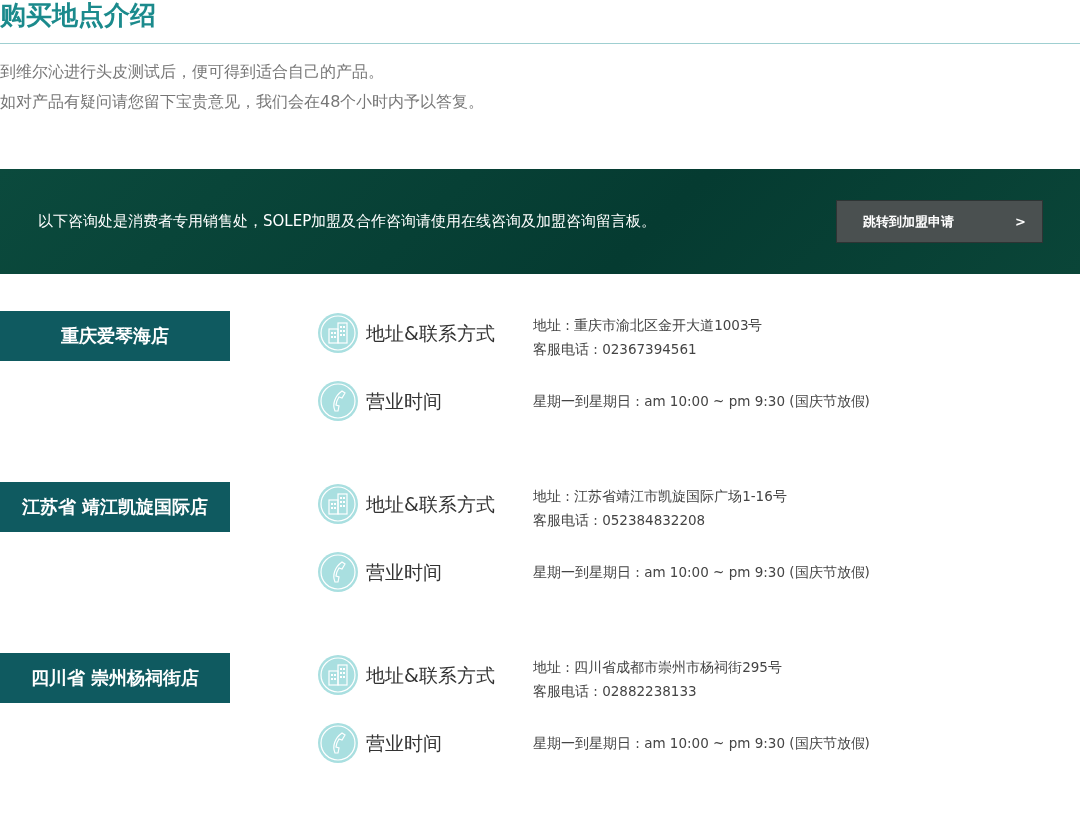 This screenshot has height=825, width=1080. What do you see at coordinates (243, 102) in the screenshot?
I see `intro-text: 如对产品有疑问请您留下宝贵意见，我们会在48个小时内予以答复。` at bounding box center [243, 102].